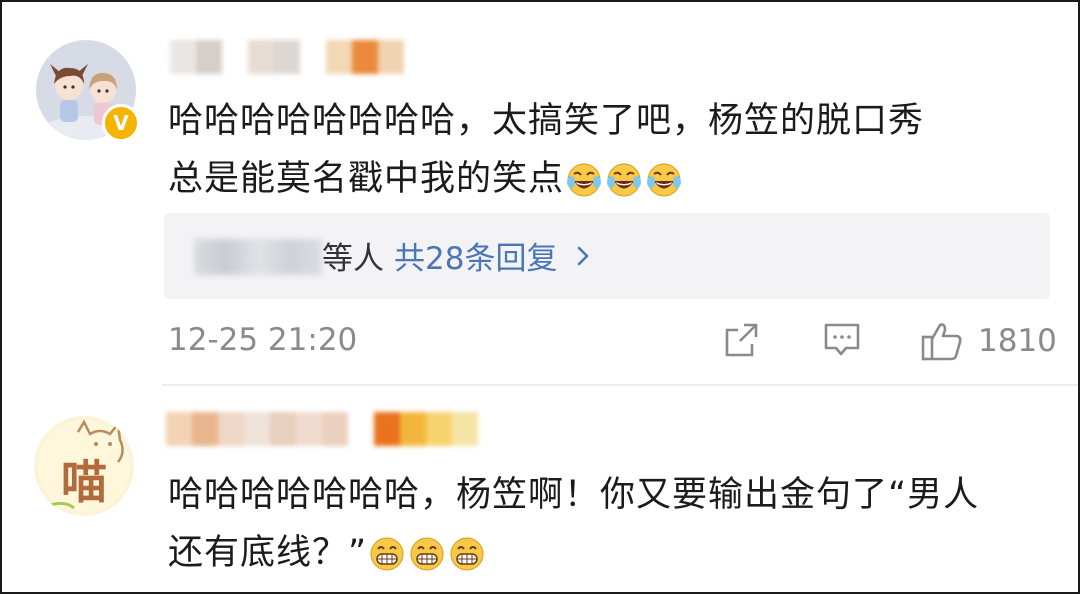 This screenshot has height=594, width=1080. Describe the element at coordinates (88, 91) in the screenshot. I see `avatar: V` at that location.